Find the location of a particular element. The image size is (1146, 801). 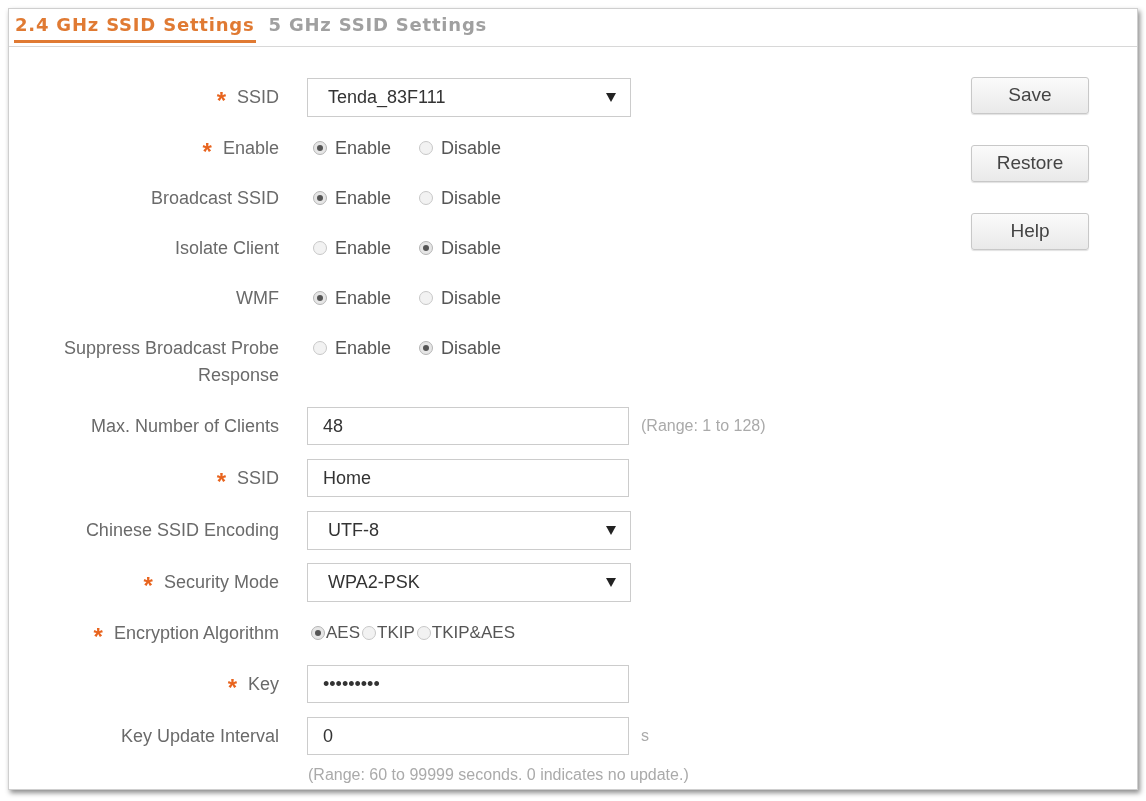

hint-text: (Range: 1 to 128) is located at coordinates (703, 426).